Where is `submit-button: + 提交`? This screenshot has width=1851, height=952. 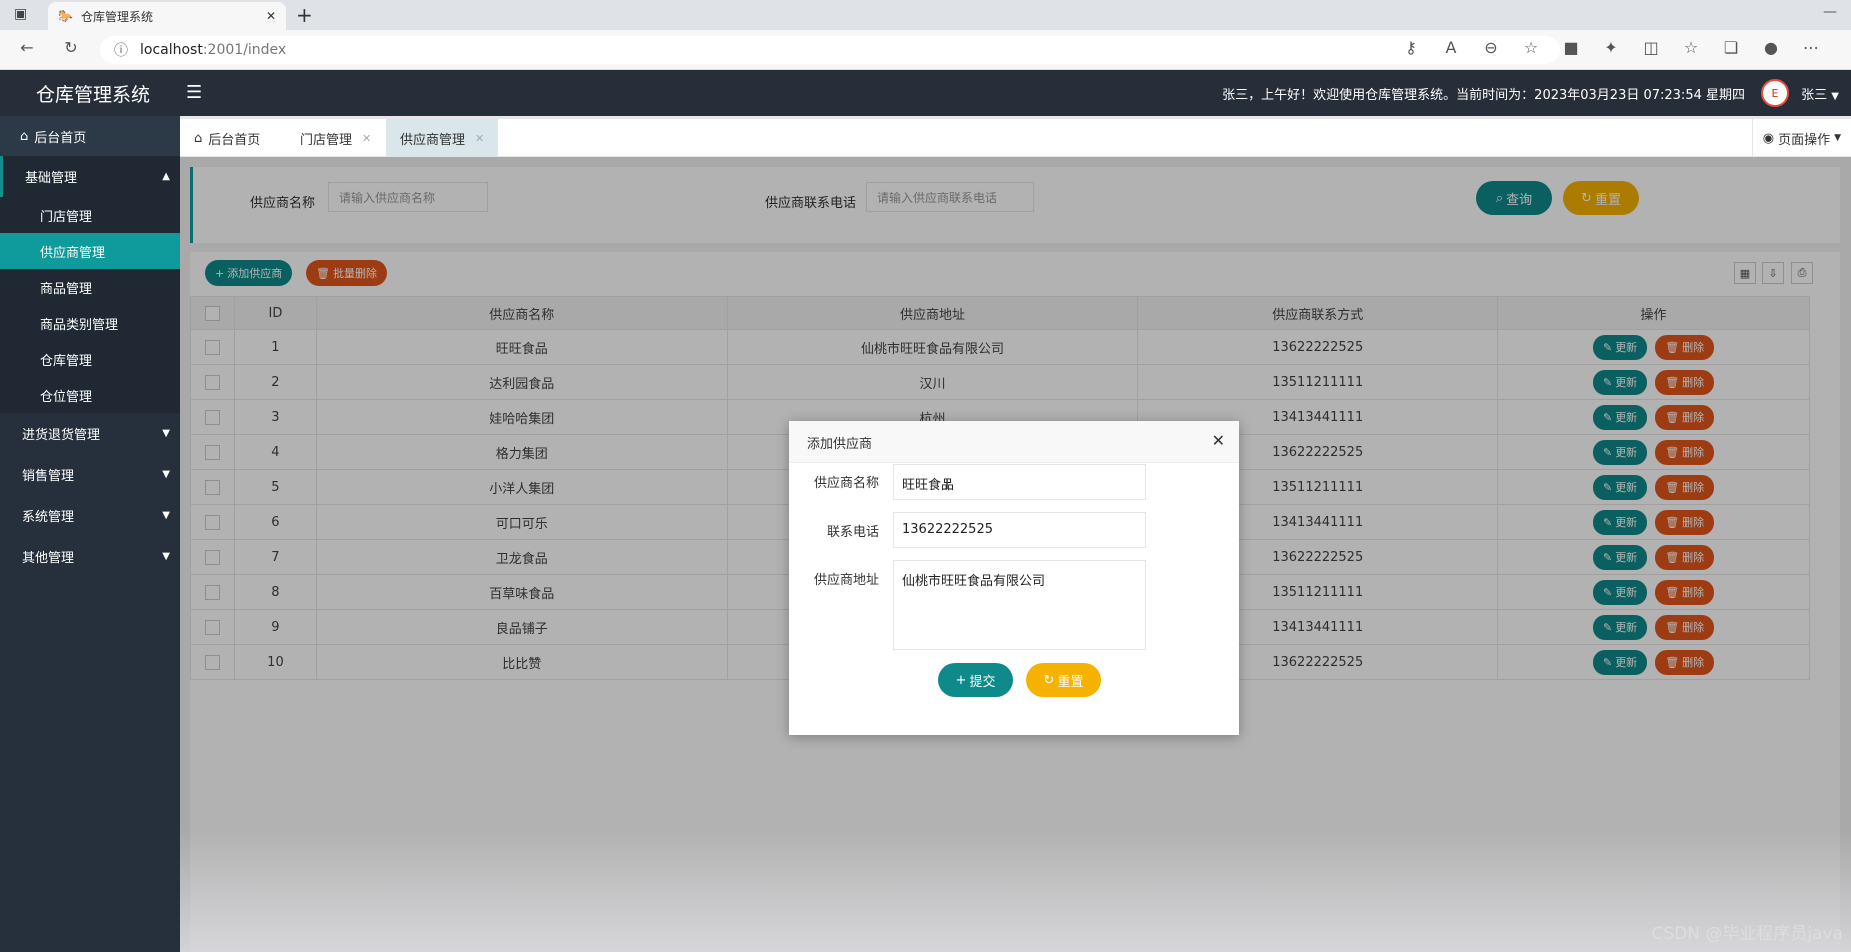 submit-button: + 提交 is located at coordinates (975, 680).